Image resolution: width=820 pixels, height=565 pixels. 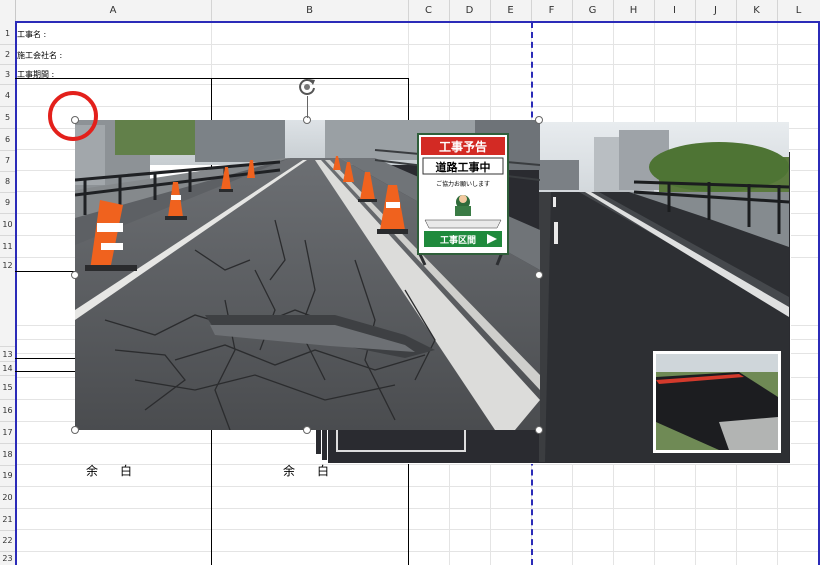 What do you see at coordinates (429, 11) in the screenshot?
I see `column-header-c: C` at bounding box center [429, 11].